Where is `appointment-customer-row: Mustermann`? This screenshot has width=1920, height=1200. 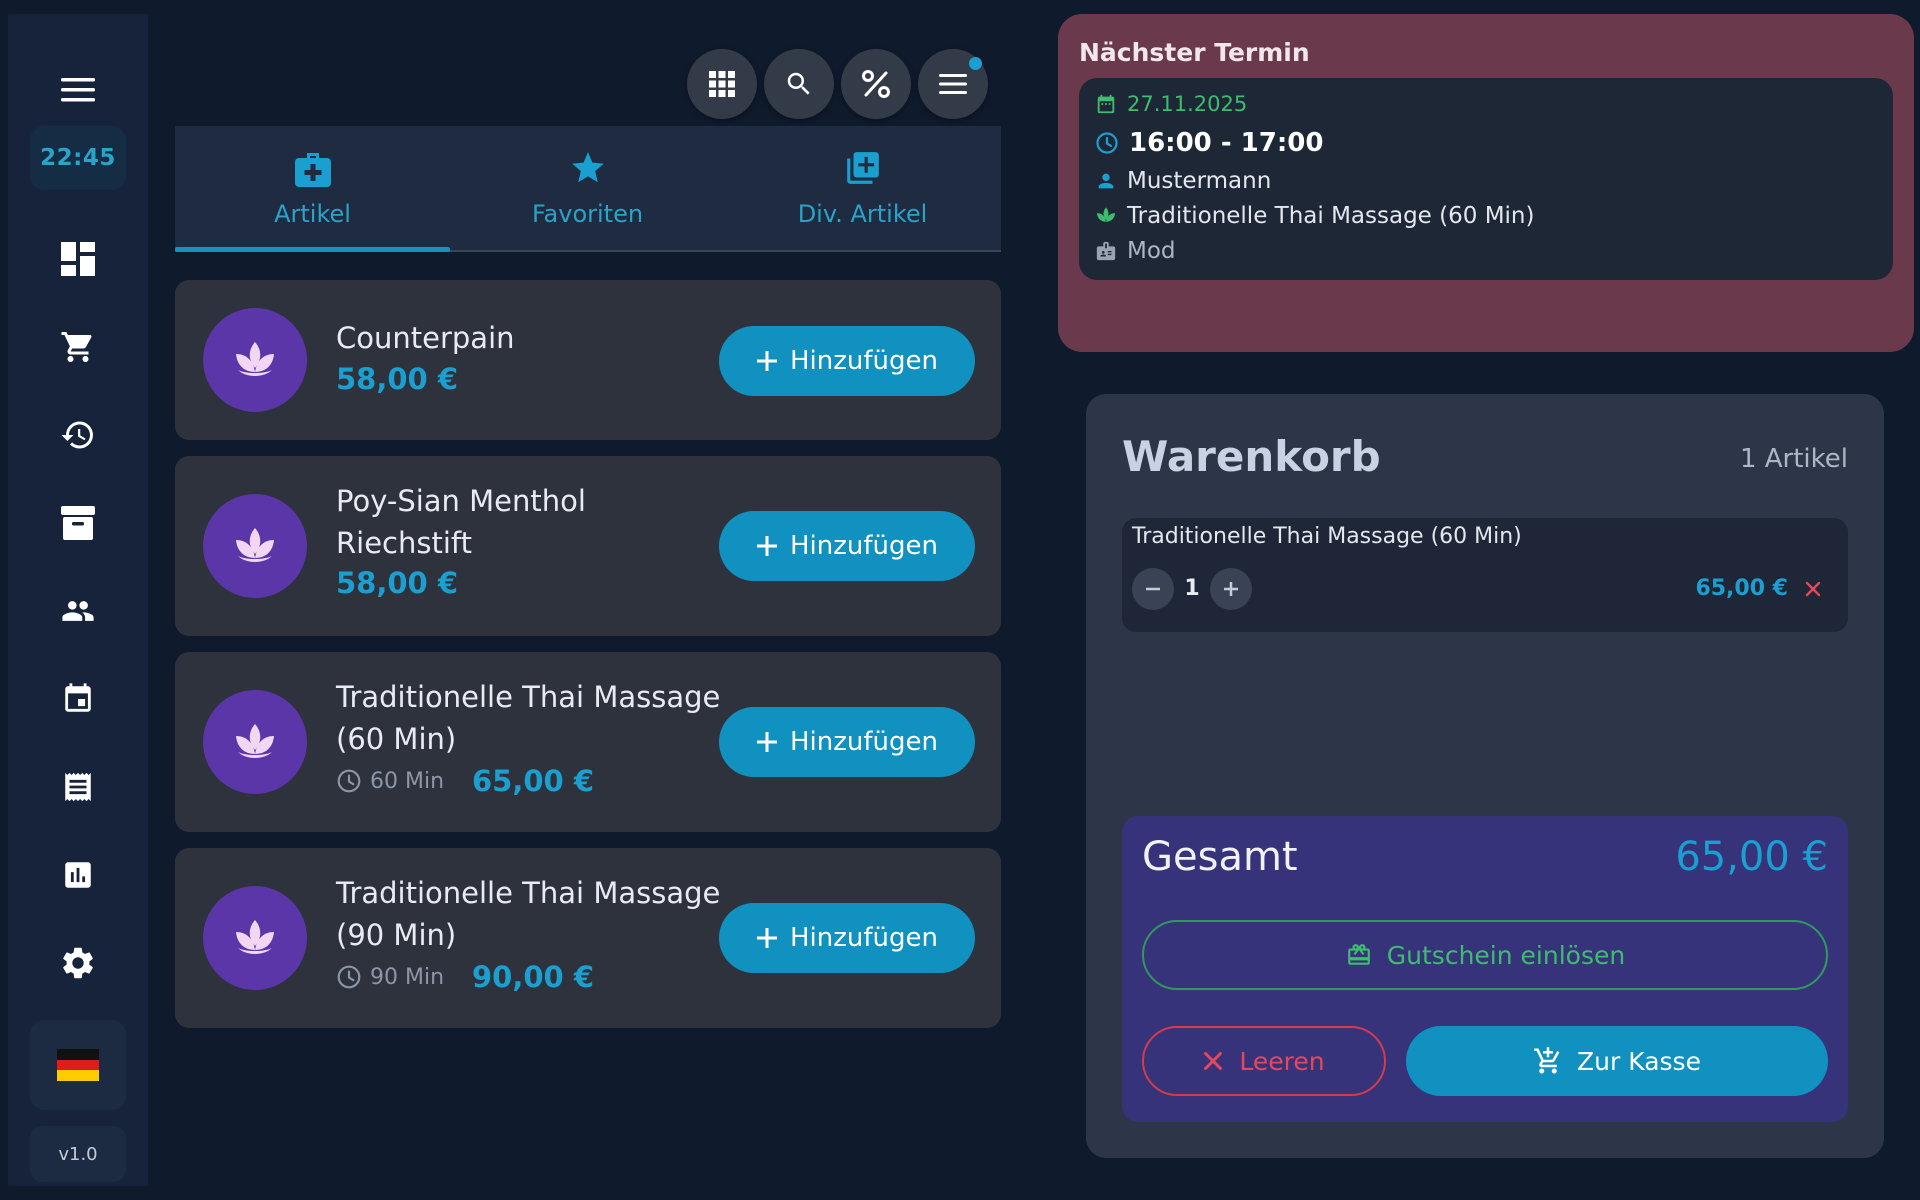 appointment-customer-row: Mustermann is located at coordinates (1183, 181).